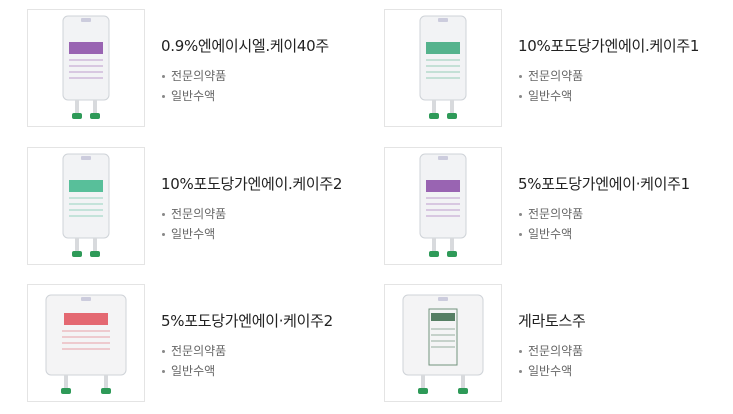  I want to click on product-card: 10%포도당가엔에이.케이주2 전문의약품 일반수액, so click(197, 206).